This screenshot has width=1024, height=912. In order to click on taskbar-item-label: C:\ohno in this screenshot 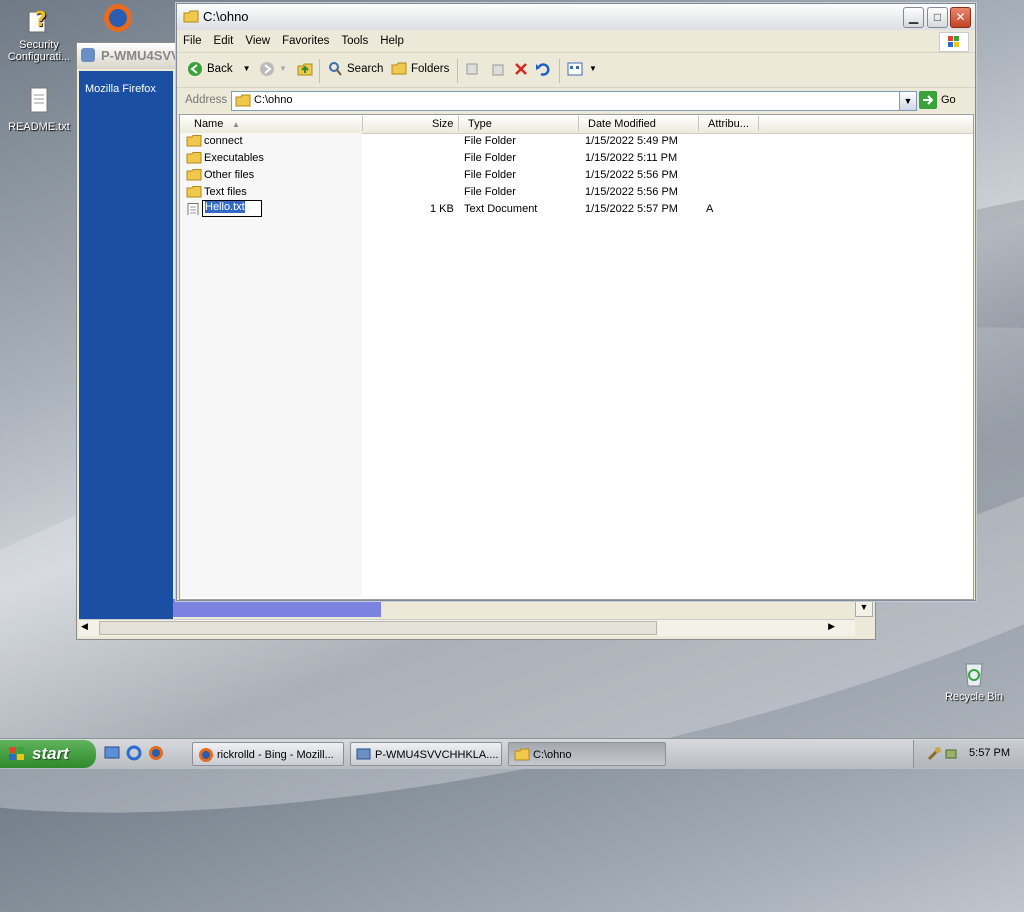, I will do `click(552, 755)`.